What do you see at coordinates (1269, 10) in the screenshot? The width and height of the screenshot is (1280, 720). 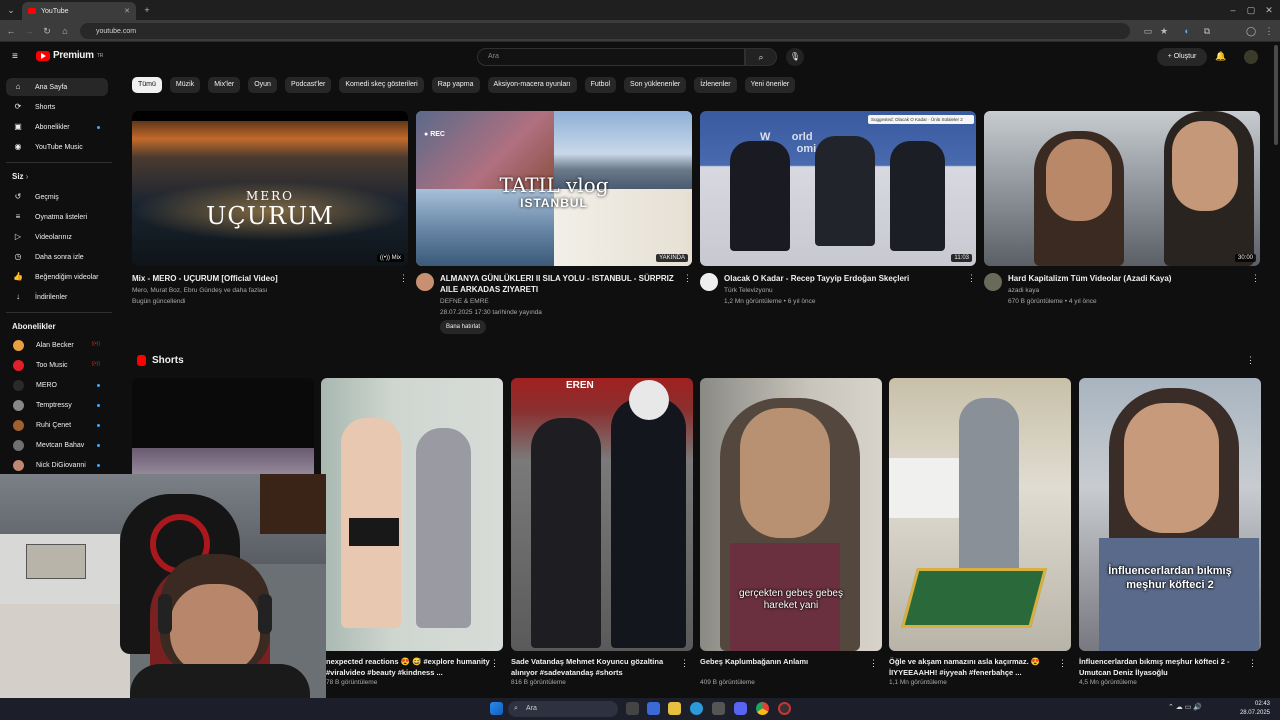 I see `window-close-icon: ✕` at bounding box center [1269, 10].